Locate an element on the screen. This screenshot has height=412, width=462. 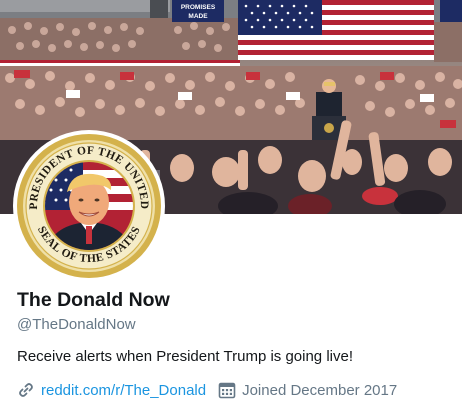
flag-image is located at coordinates (336, 30).